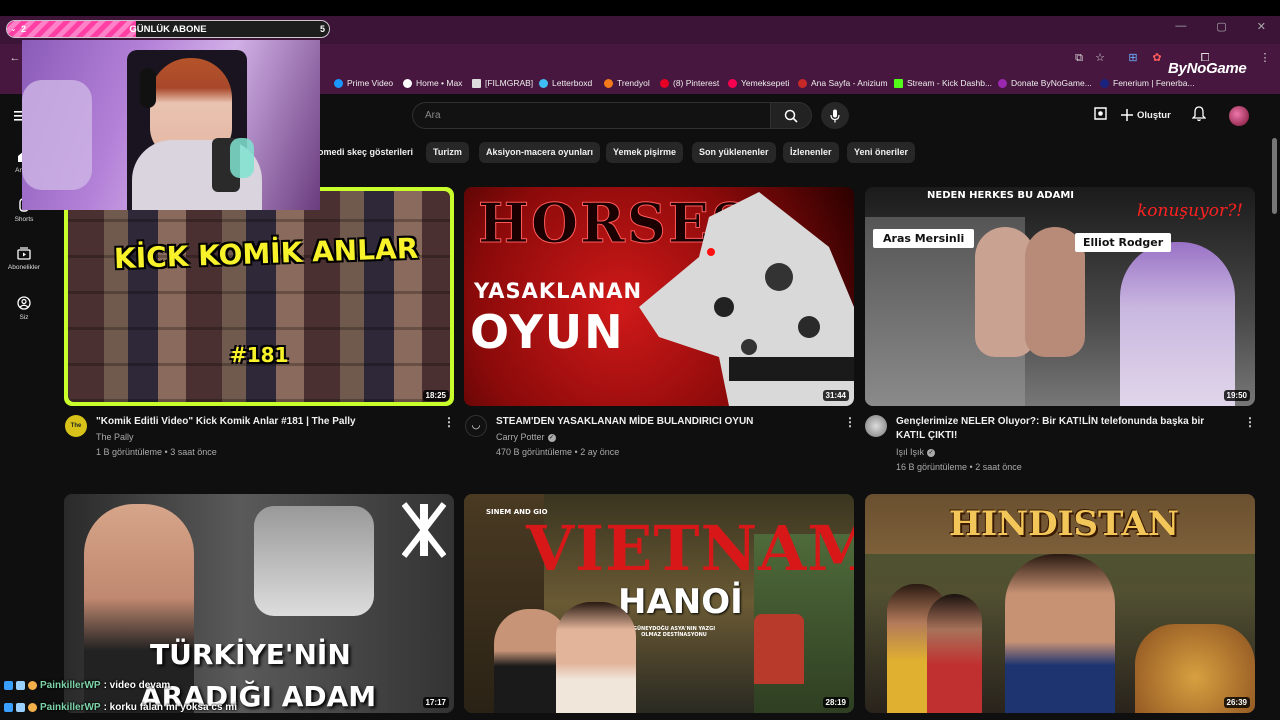 Image resolution: width=1280 pixels, height=720 pixels. What do you see at coordinates (87, 685) in the screenshot?
I see `chat-message: PainkillerWP : video devam` at bounding box center [87, 685].